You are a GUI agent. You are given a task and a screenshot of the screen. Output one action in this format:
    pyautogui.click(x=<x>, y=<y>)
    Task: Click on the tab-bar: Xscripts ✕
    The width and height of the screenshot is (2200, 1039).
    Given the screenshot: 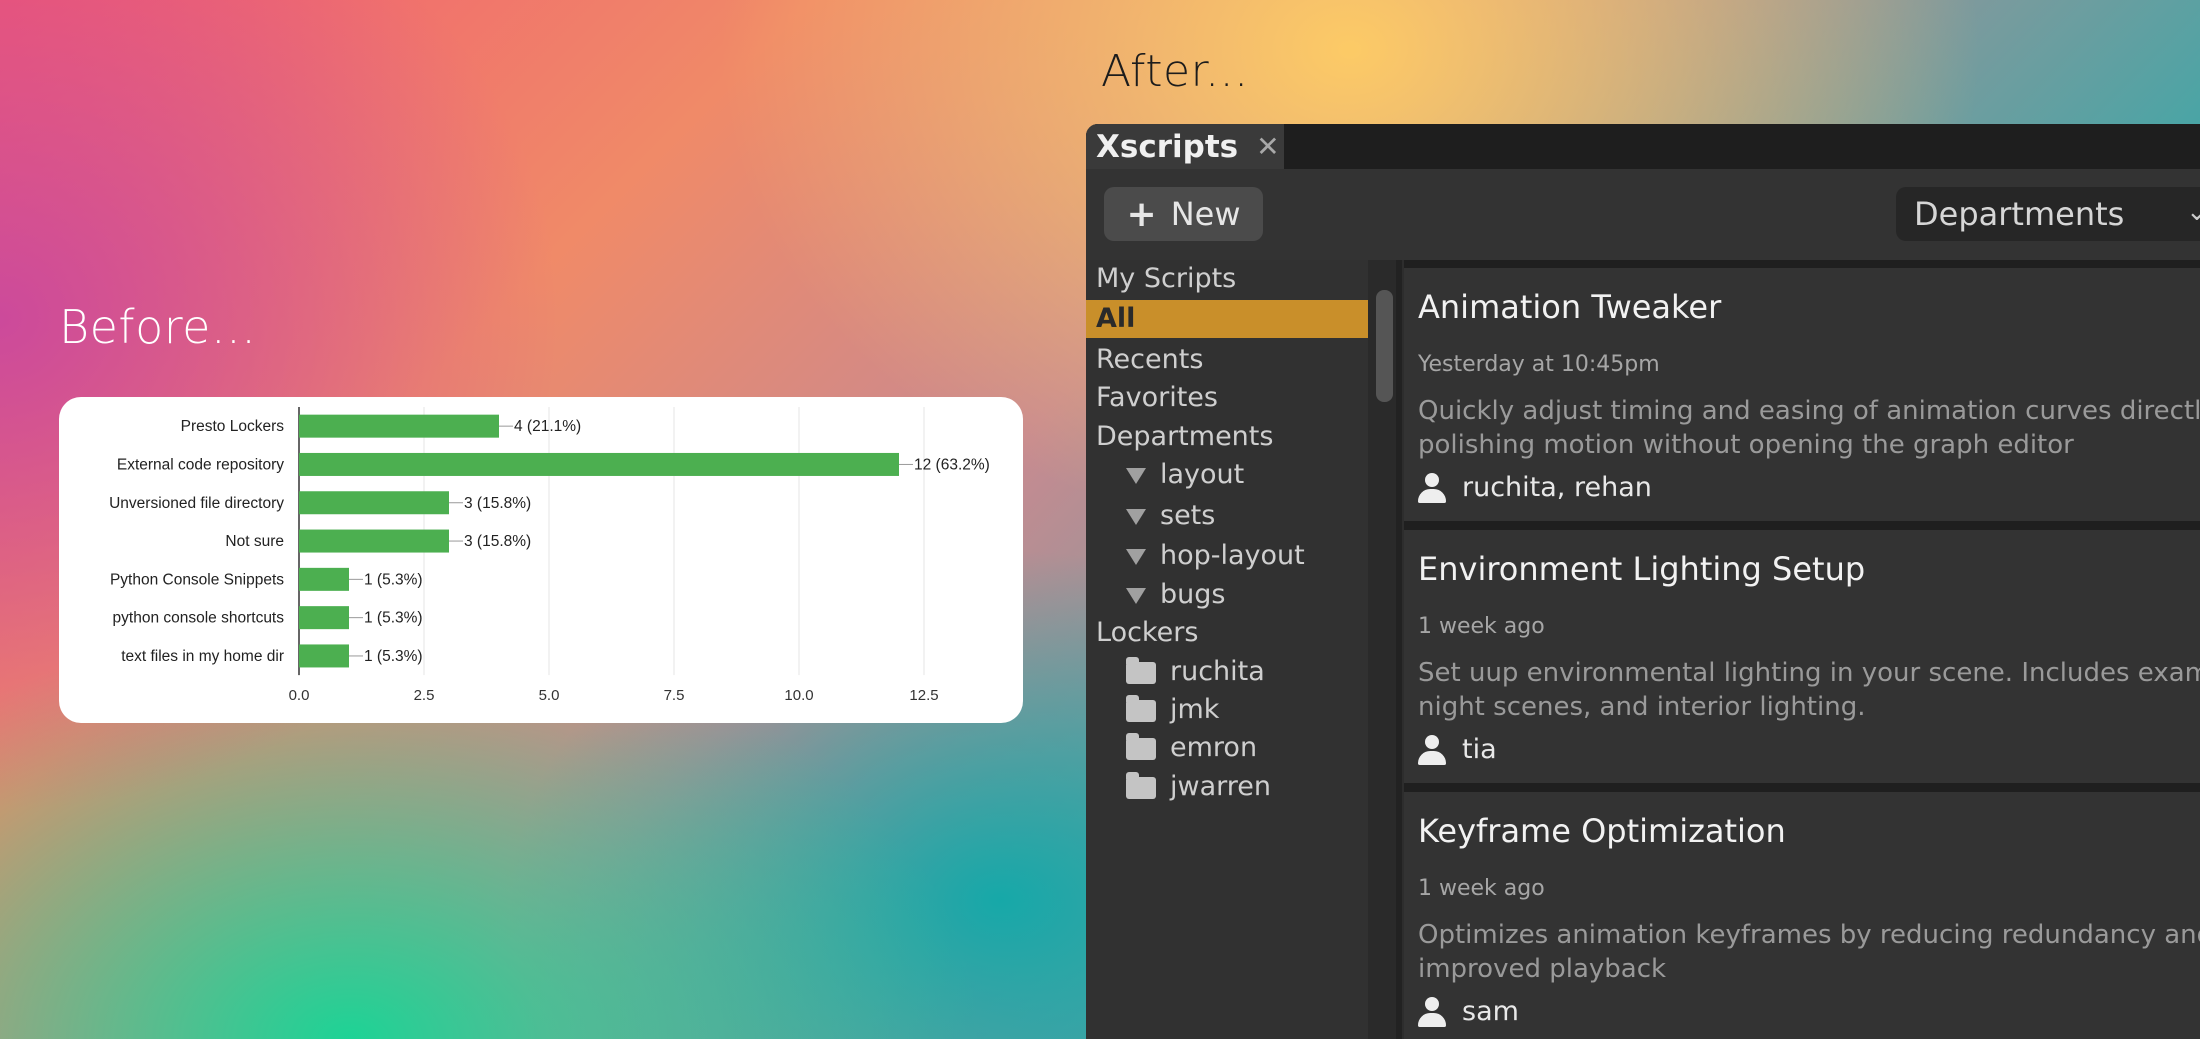 What is the action you would take?
    pyautogui.click(x=1643, y=146)
    